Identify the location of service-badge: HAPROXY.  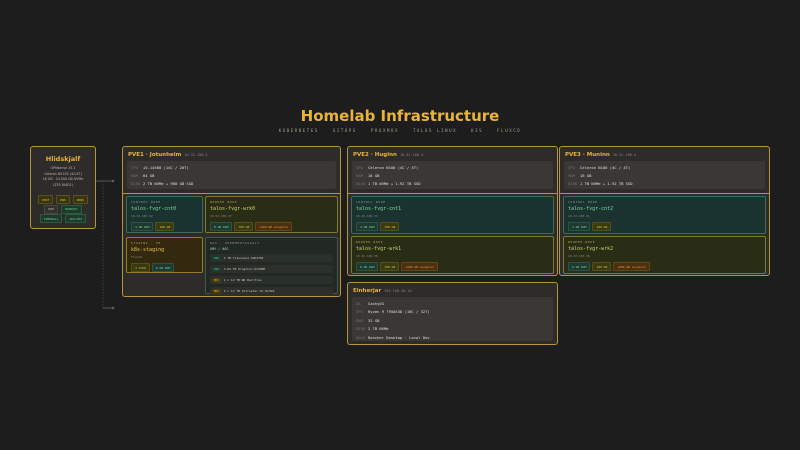
(71, 209).